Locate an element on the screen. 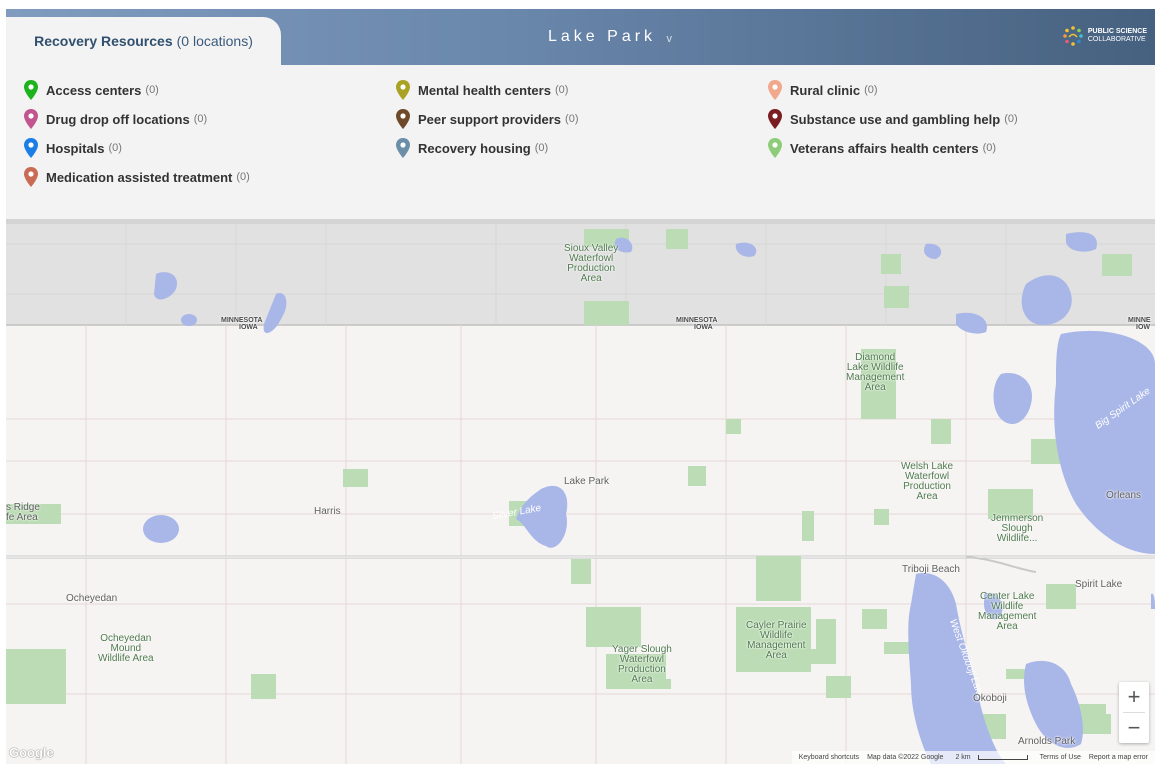  map-label-iowa-3: IOW is located at coordinates (1143, 327).